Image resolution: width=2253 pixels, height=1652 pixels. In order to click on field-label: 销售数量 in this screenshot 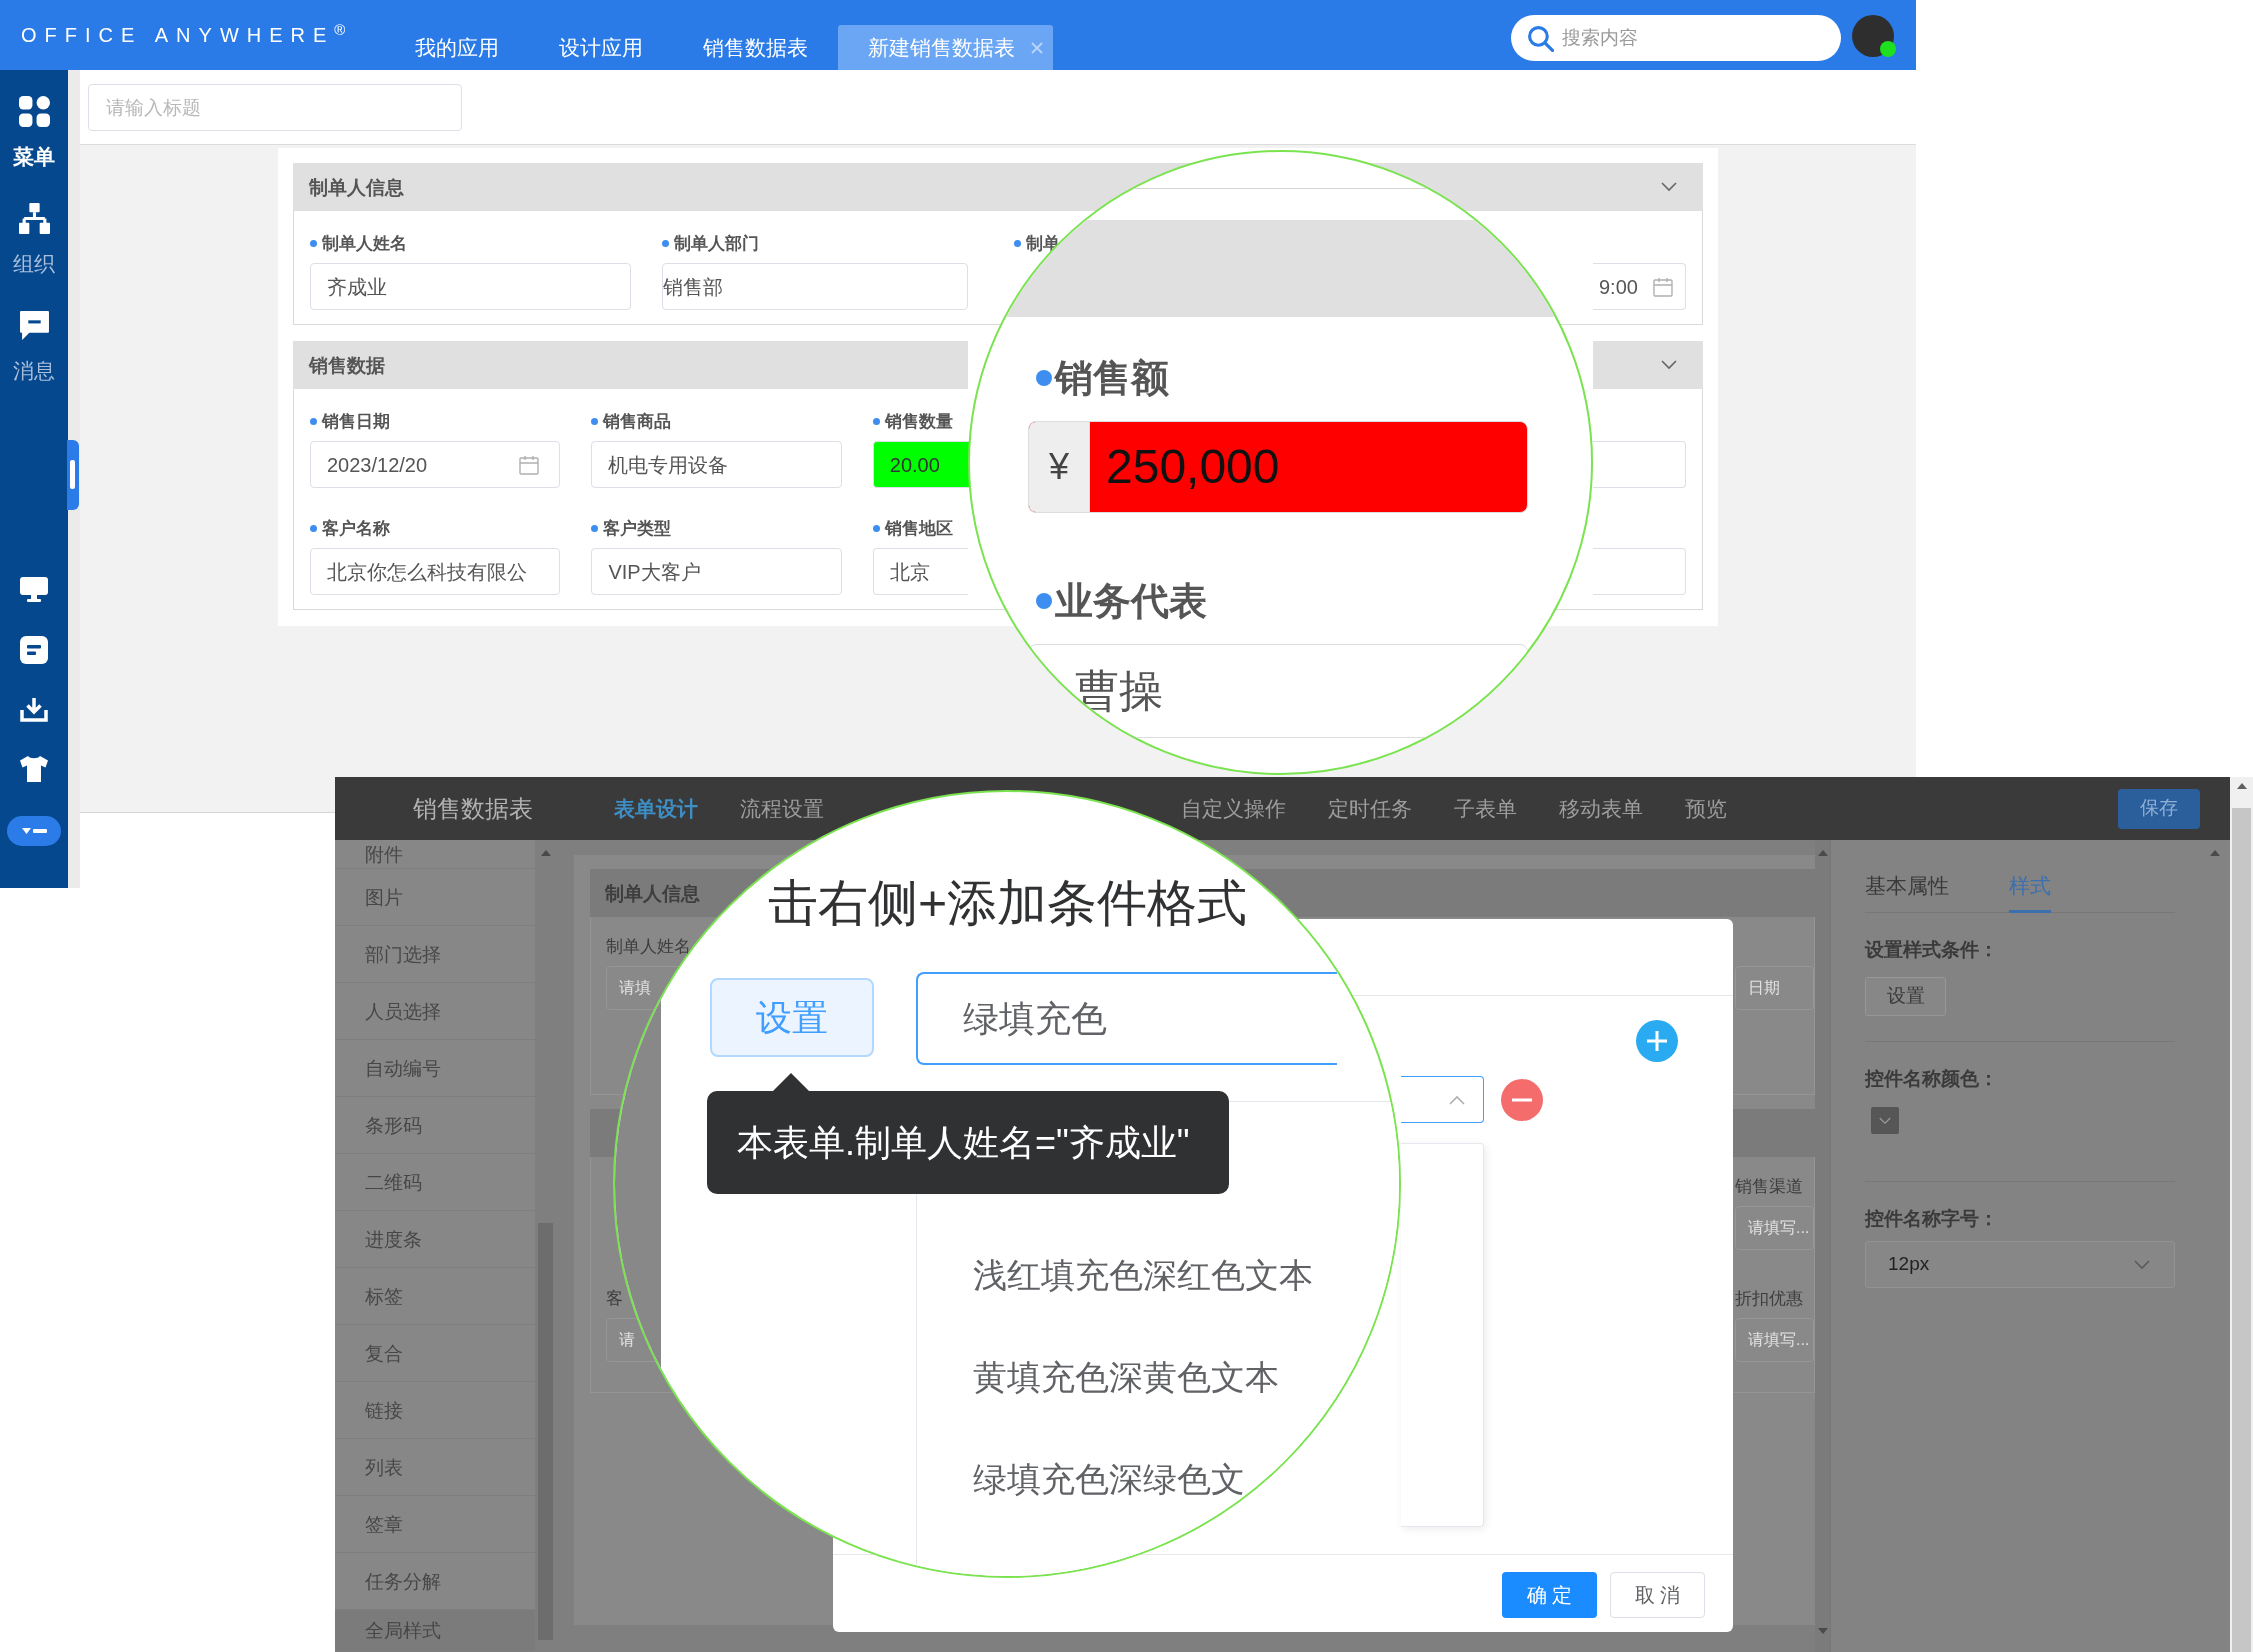, I will do `click(918, 421)`.